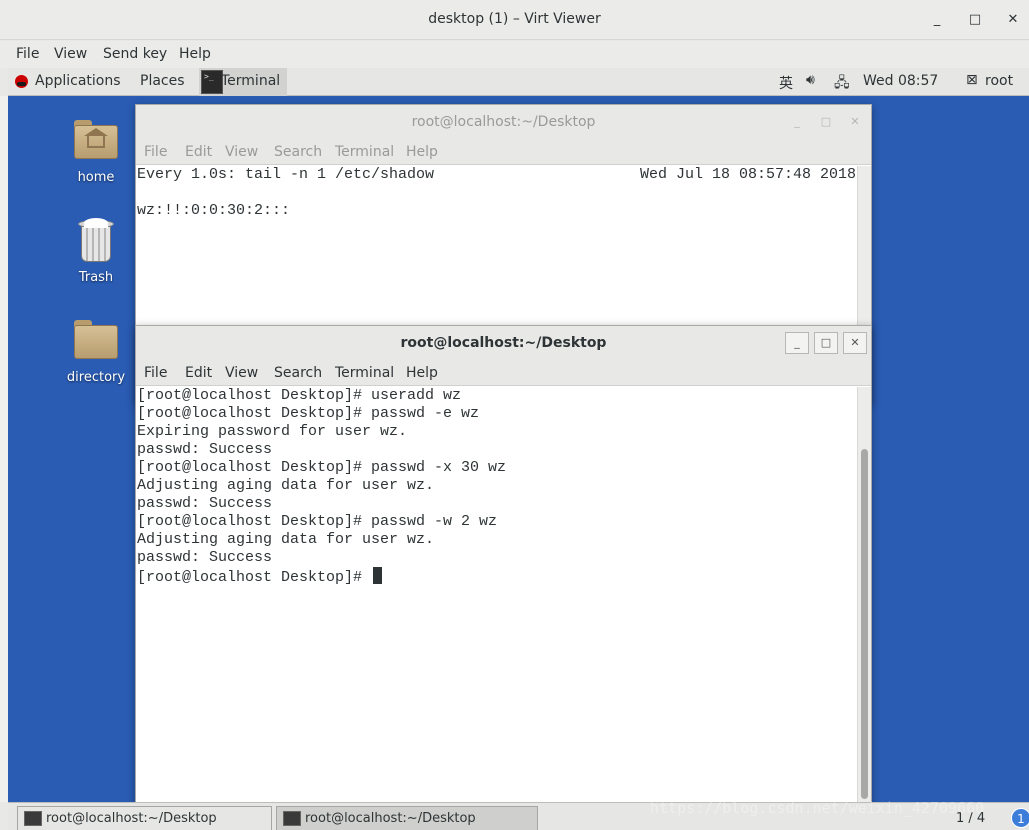  I want to click on menu-send-key: Send key, so click(135, 54).